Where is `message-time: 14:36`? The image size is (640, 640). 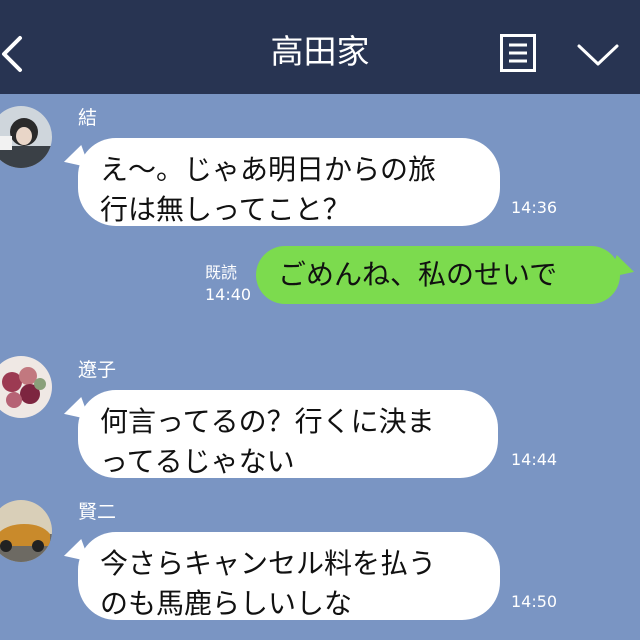
message-time: 14:36 is located at coordinates (534, 207).